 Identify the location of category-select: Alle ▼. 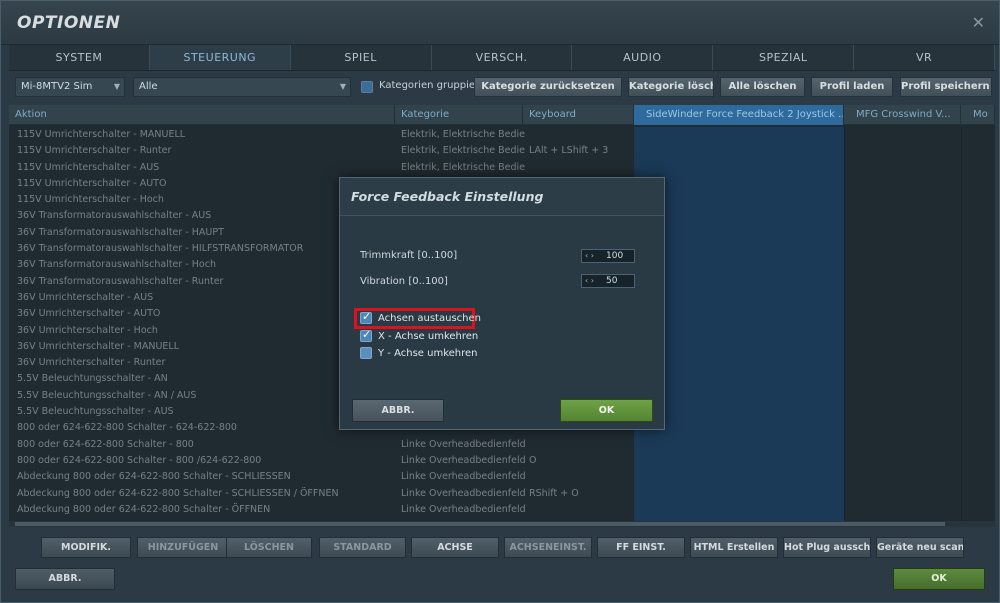
(242, 87).